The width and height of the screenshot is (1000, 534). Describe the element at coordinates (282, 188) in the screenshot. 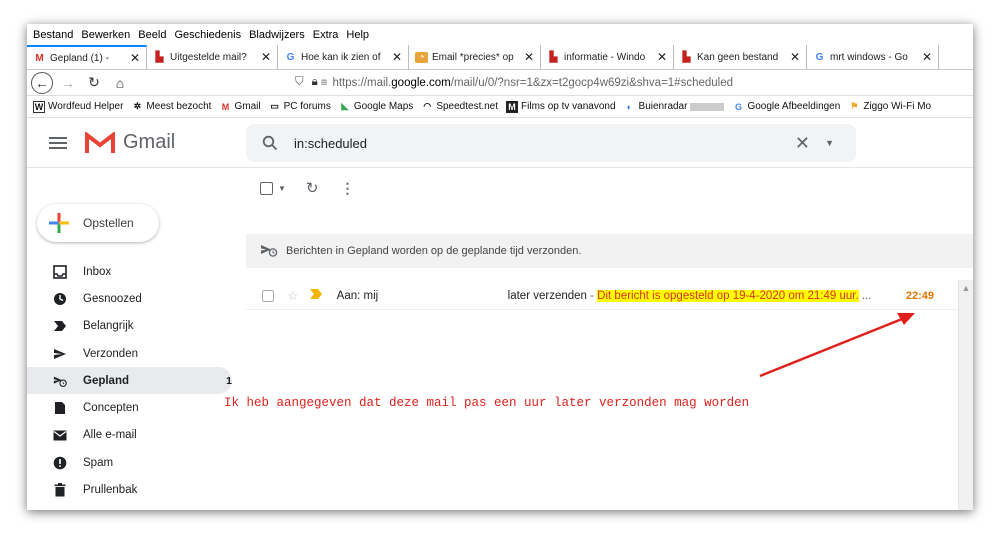

I see `select-dropdown-icon: ▼` at that location.